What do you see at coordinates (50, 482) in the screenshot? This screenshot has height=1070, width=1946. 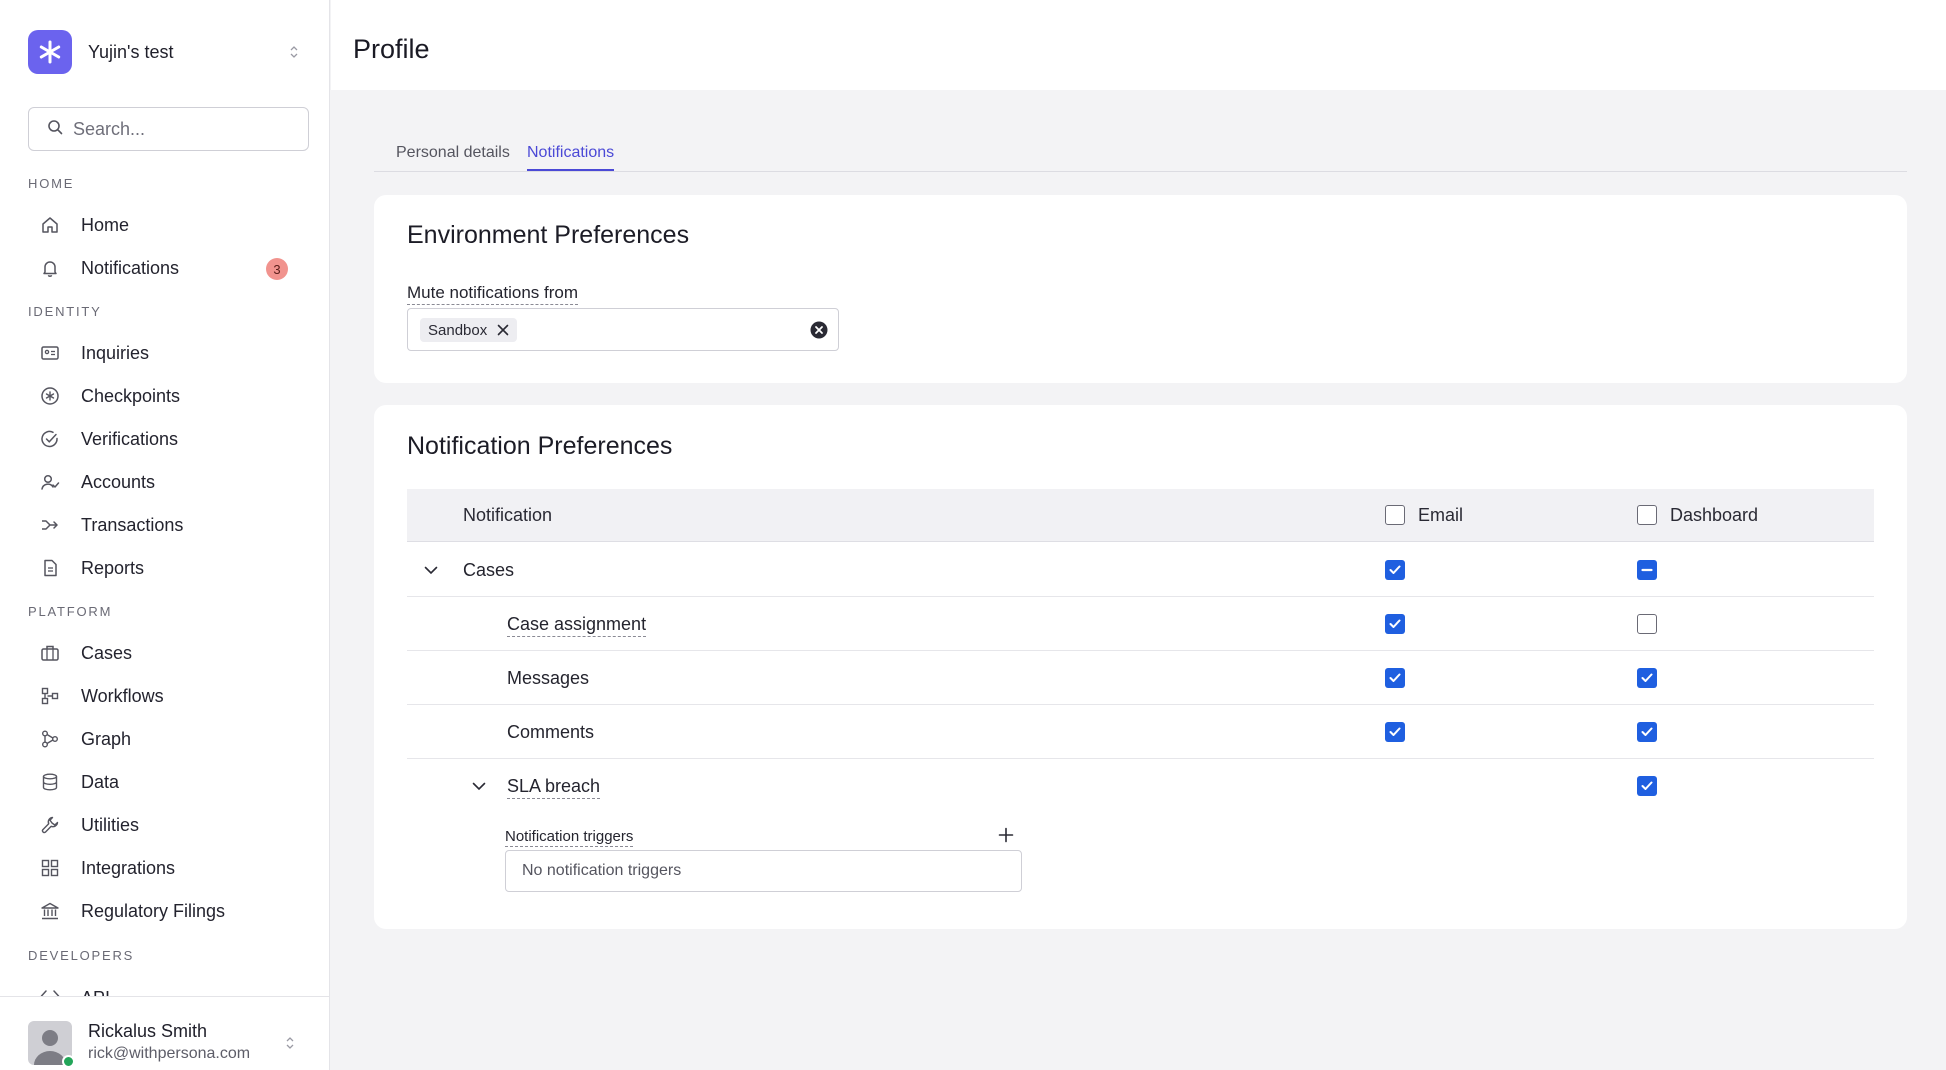 I see `user-check-icon` at bounding box center [50, 482].